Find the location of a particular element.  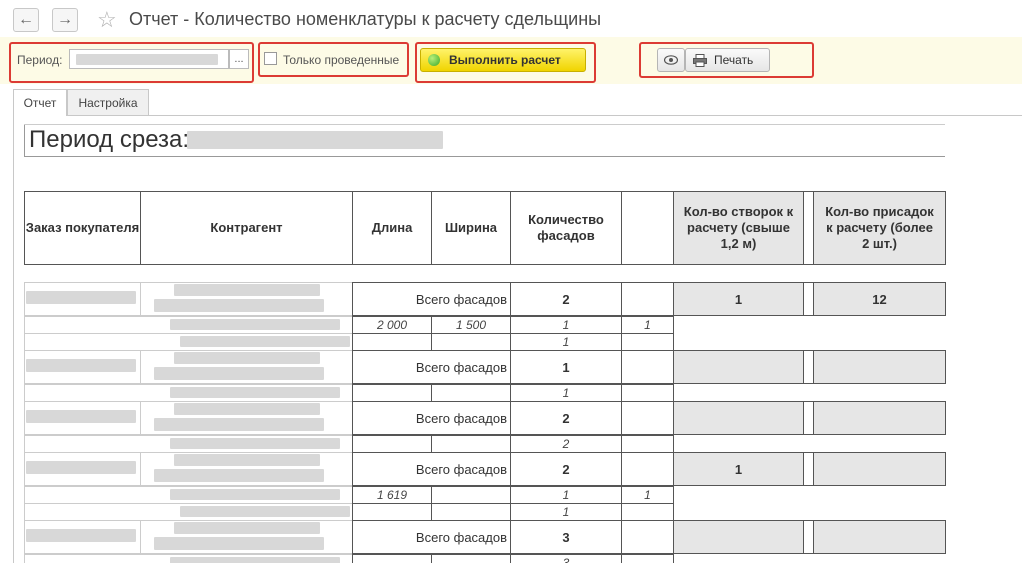

col-header-empty is located at coordinates (647, 228).